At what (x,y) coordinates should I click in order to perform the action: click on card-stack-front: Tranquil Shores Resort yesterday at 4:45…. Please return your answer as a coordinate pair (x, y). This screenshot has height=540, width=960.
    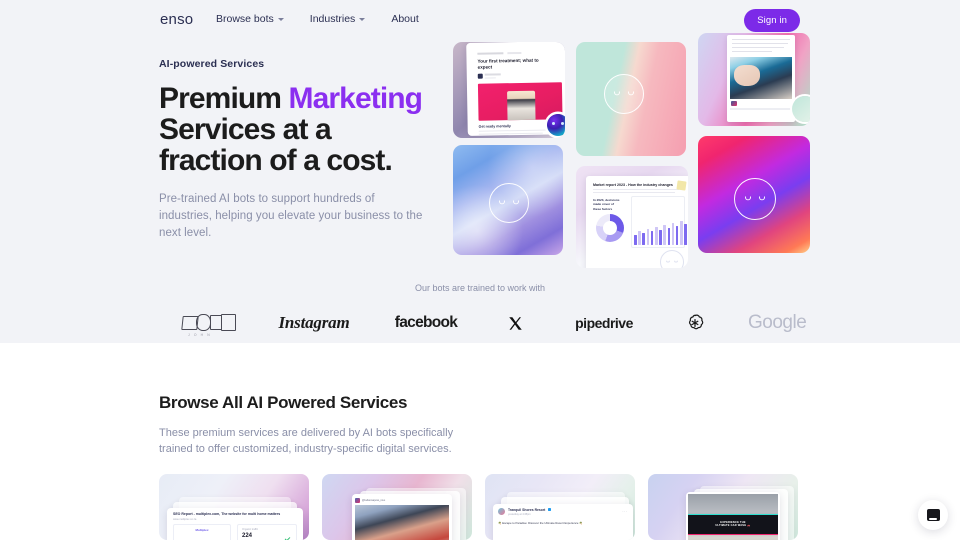
    Looking at the image, I should click on (563, 522).